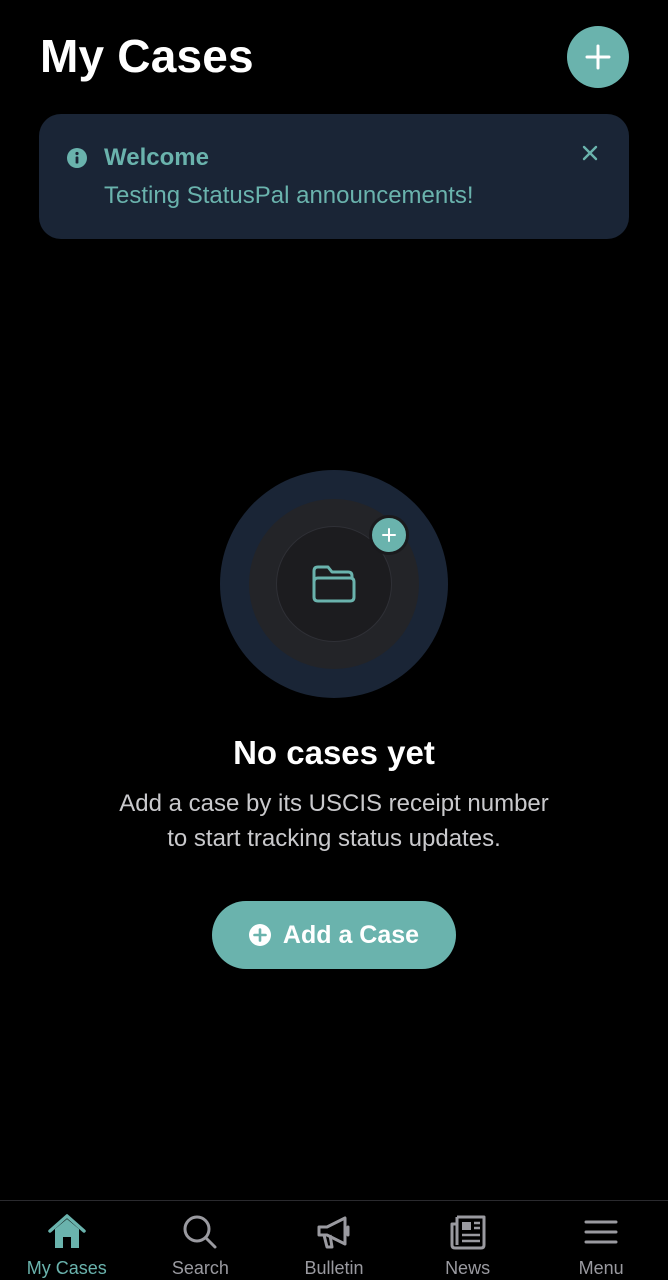 Image resolution: width=668 pixels, height=1280 pixels. Describe the element at coordinates (601, 1232) in the screenshot. I see `menu-icon` at that location.